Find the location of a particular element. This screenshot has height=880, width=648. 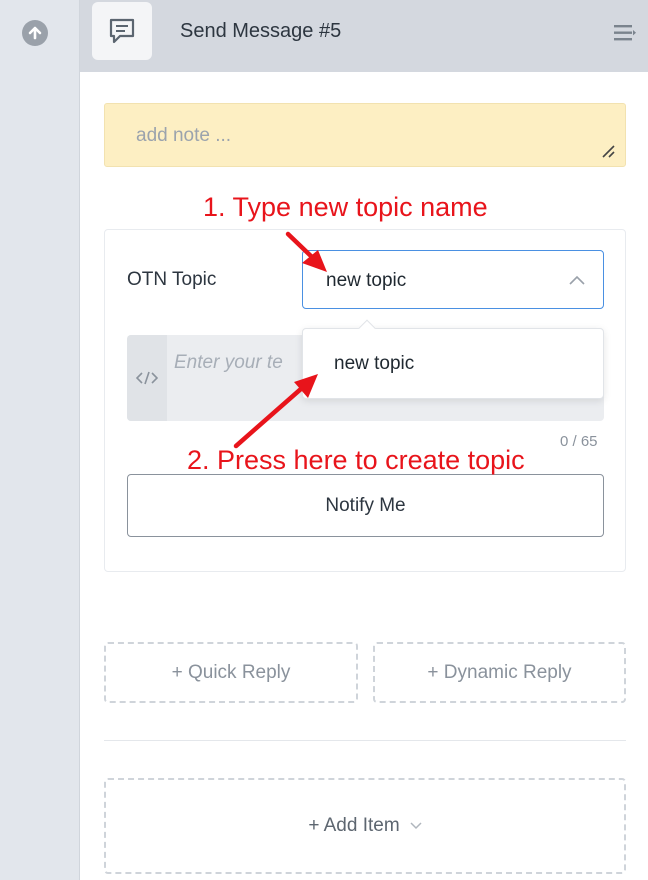

divider is located at coordinates (365, 740).